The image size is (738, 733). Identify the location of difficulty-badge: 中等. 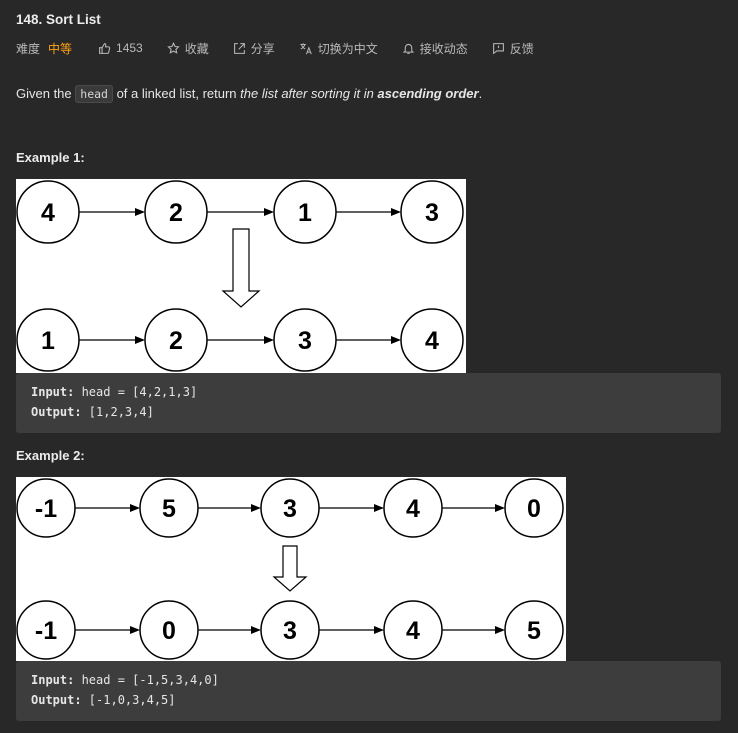
(60, 48).